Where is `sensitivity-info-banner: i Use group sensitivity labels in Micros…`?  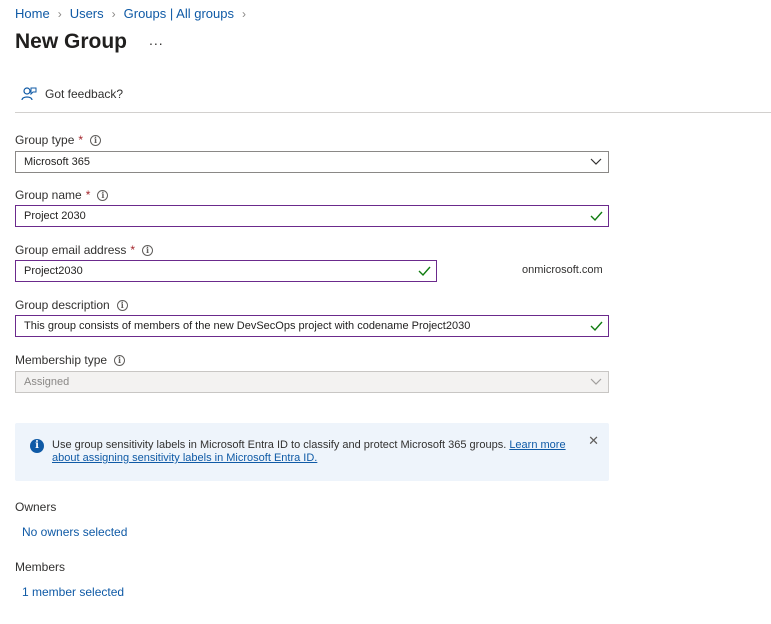
sensitivity-info-banner: i Use group sensitivity labels in Micros… is located at coordinates (312, 452).